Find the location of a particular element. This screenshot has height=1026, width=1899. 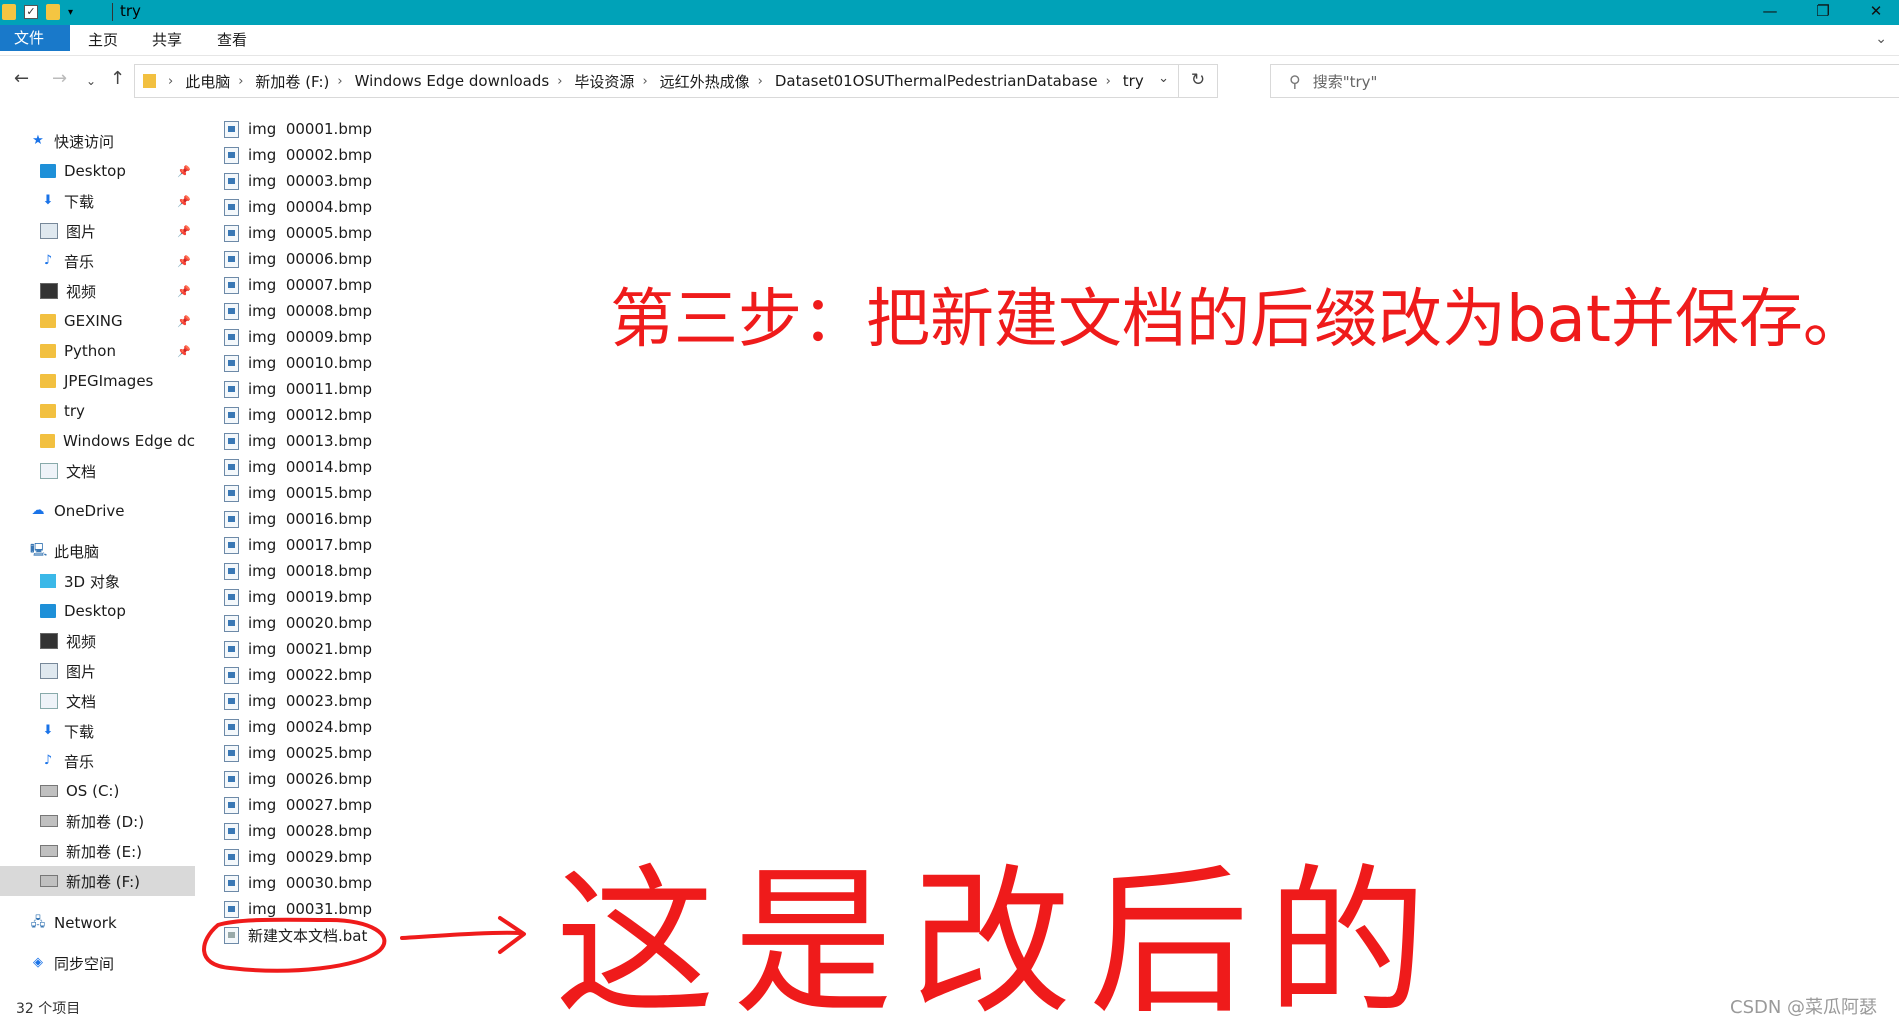

file-list-item: img 00015.bmp is located at coordinates (298, 493).